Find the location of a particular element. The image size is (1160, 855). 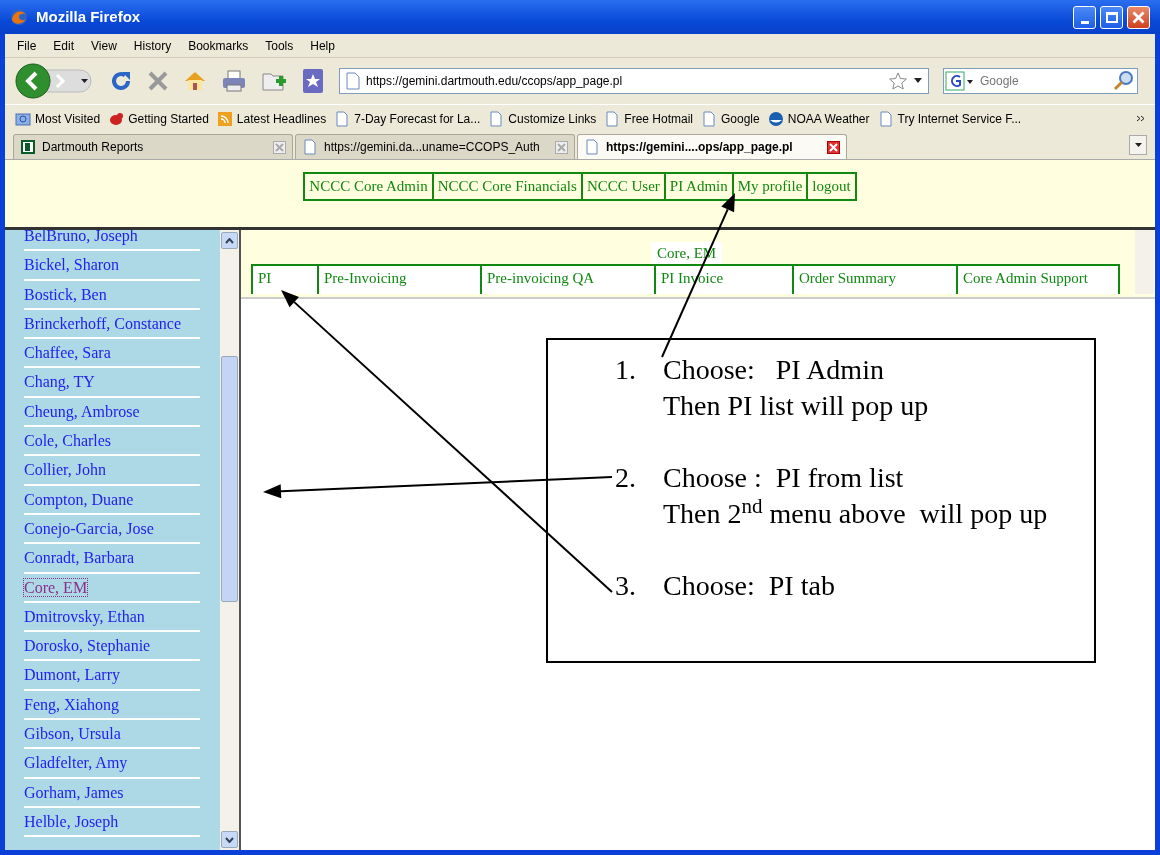

menu-link: logout is located at coordinates (832, 186).